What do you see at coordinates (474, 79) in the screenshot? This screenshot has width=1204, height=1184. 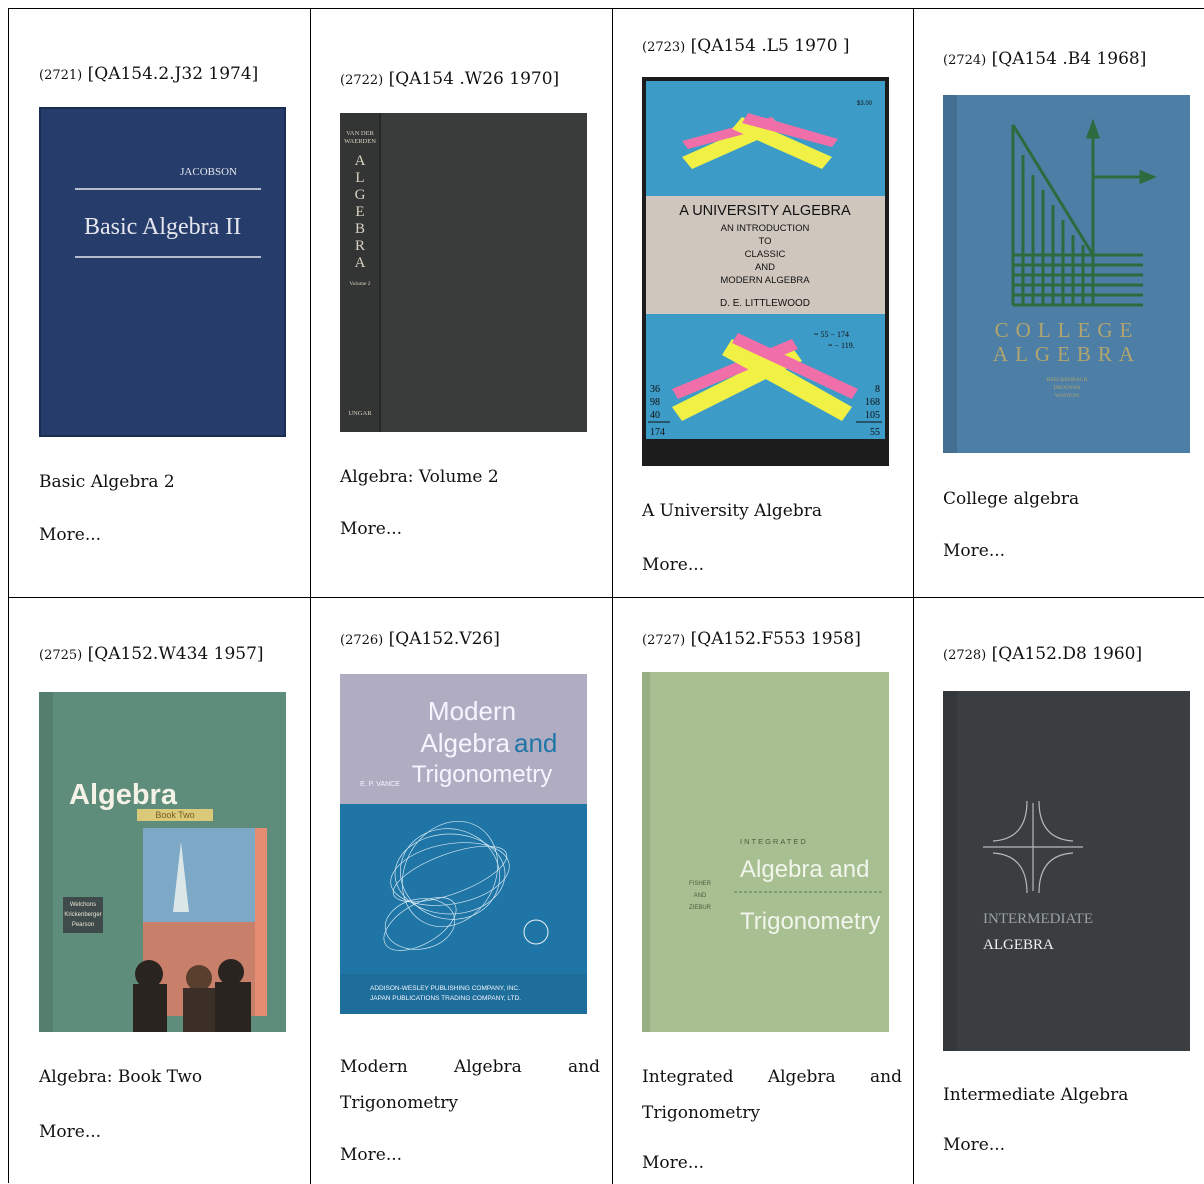 I see `call-number: [QA154 .W26 1970]` at bounding box center [474, 79].